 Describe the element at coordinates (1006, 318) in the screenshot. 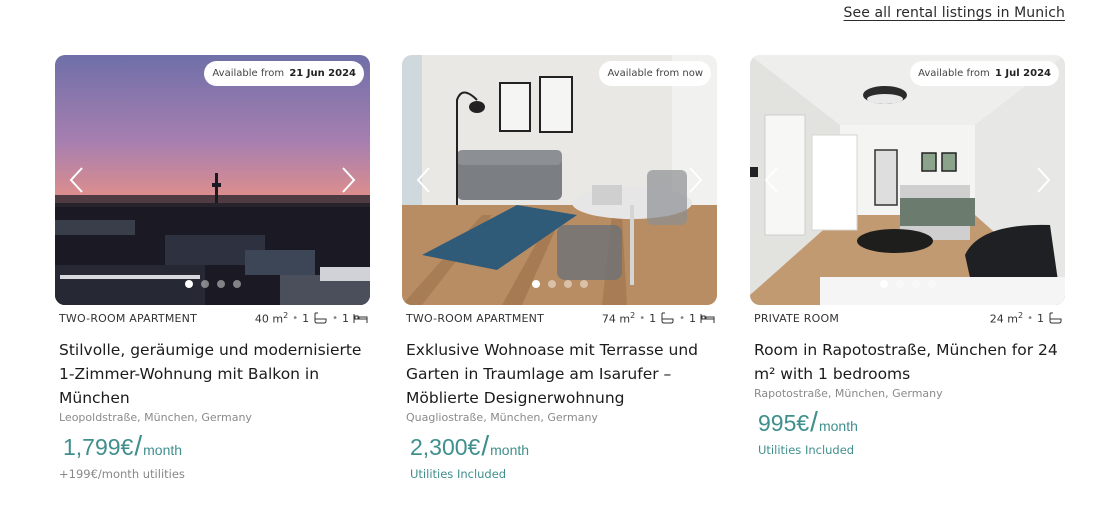

I see `area-value: 24 m2` at that location.